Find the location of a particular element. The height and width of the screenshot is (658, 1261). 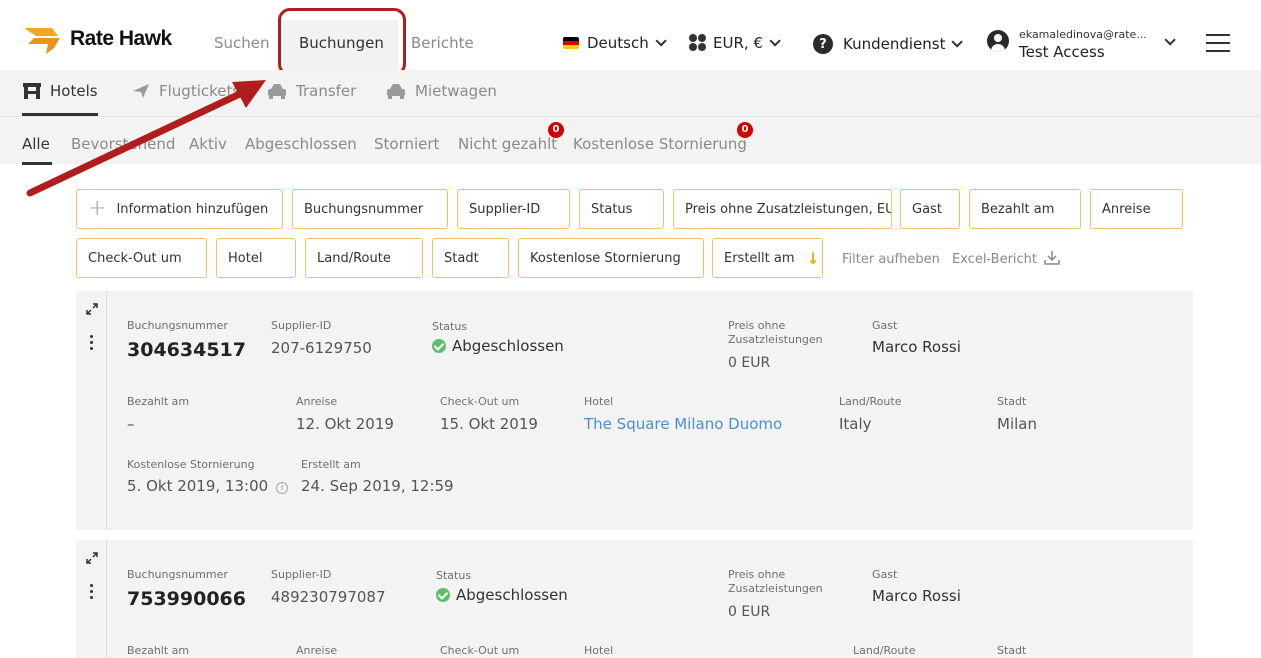

filter-check-out: Check-Out um is located at coordinates (141, 258).